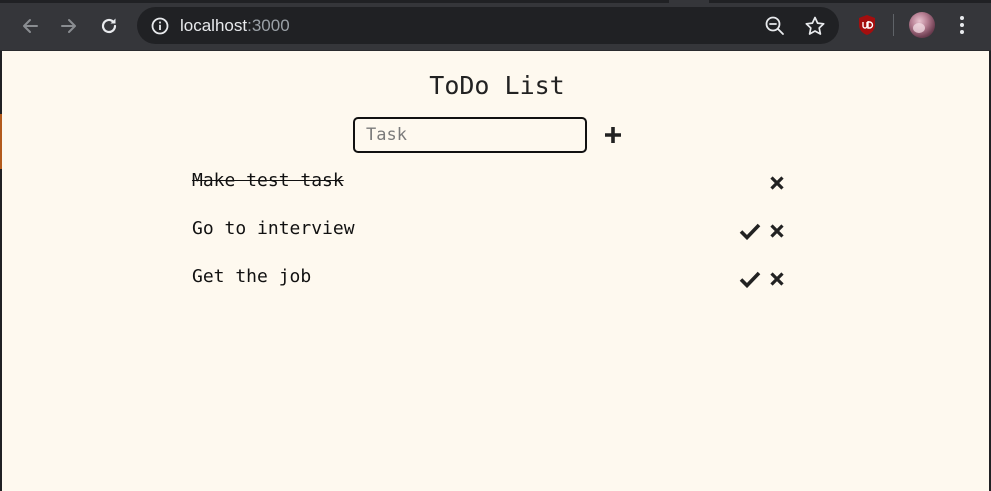  I want to click on reload-button, so click(109, 26).